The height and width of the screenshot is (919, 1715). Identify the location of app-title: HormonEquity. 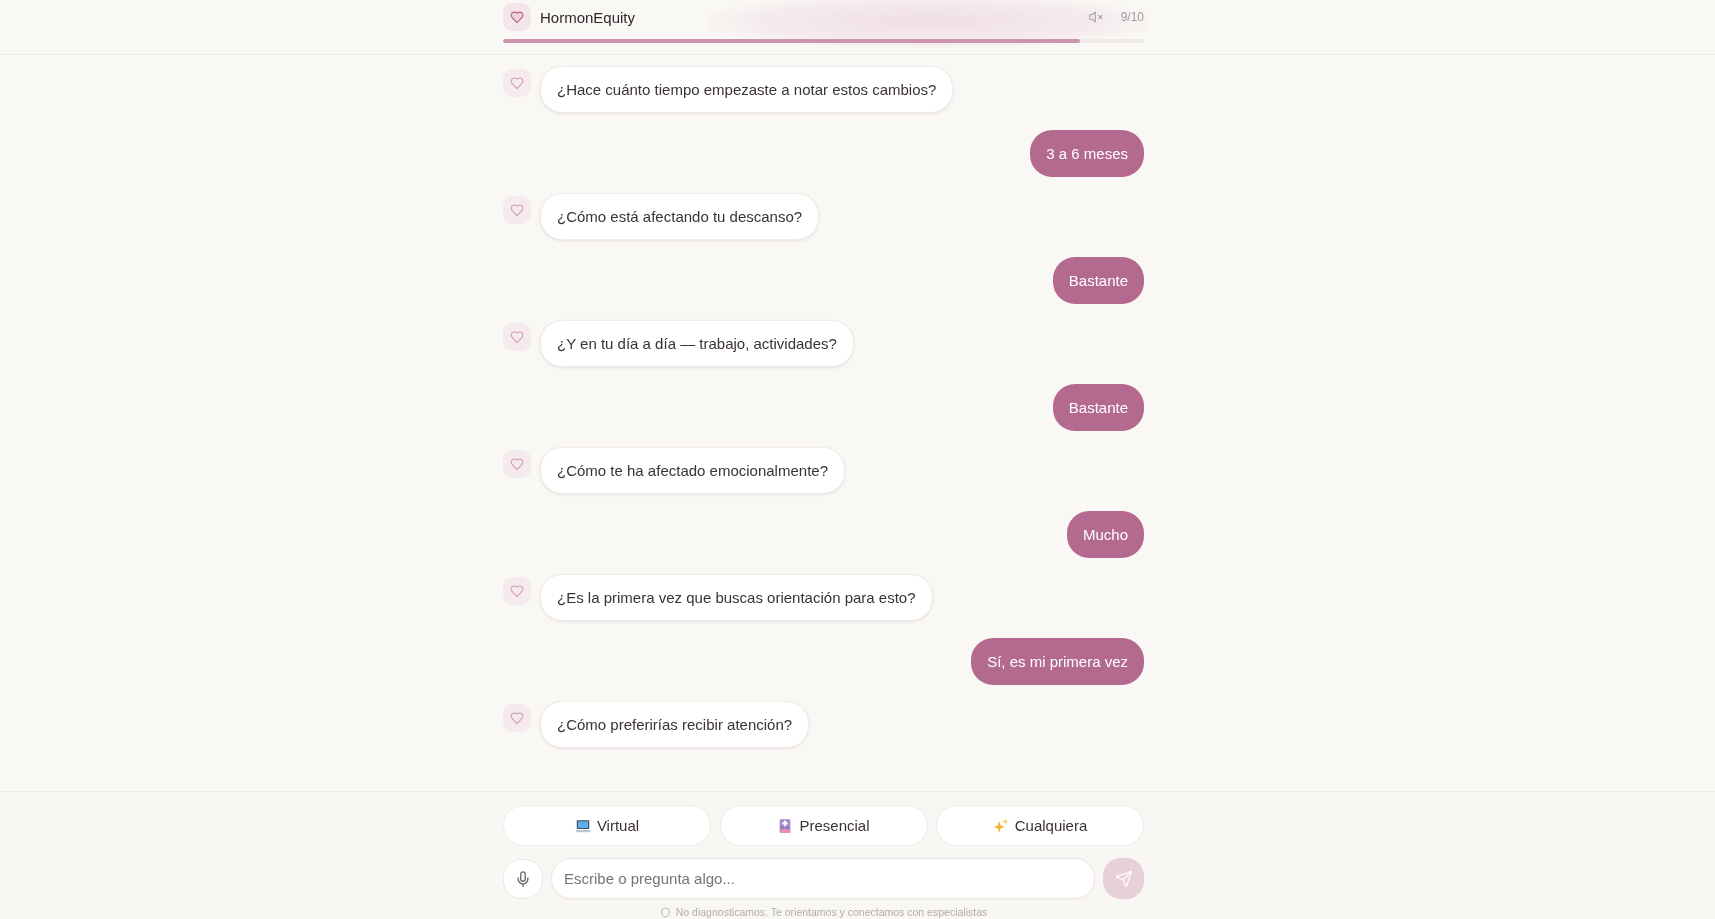
(588, 17).